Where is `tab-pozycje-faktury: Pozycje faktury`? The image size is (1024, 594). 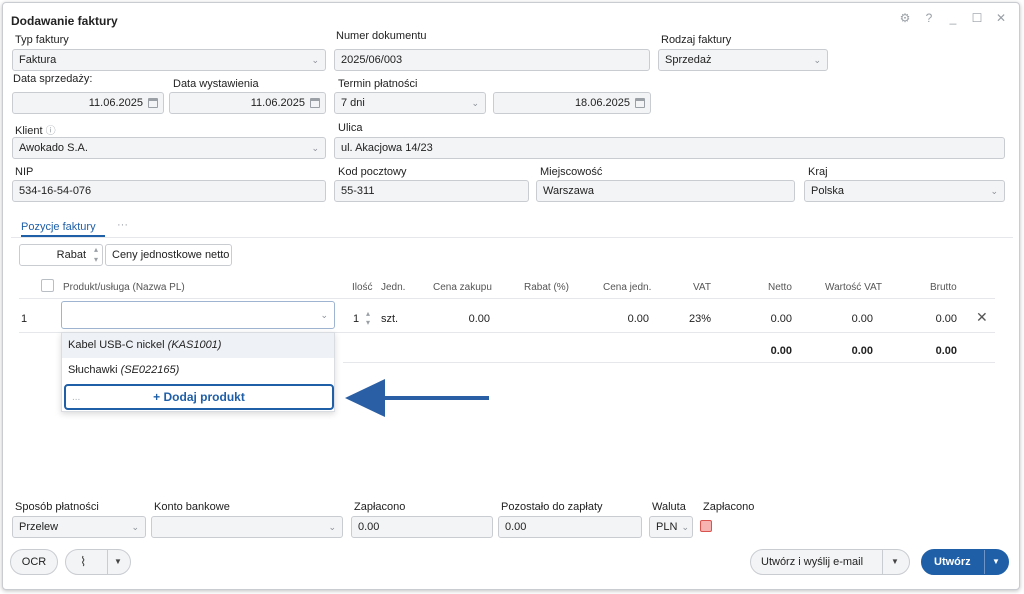 tab-pozycje-faktury: Pozycje faktury is located at coordinates (58, 227).